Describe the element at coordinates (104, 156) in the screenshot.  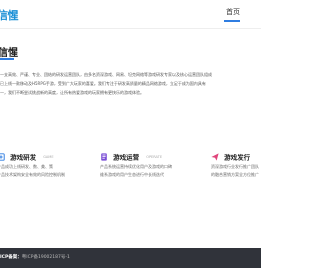
I see `game-operate-icon` at that location.